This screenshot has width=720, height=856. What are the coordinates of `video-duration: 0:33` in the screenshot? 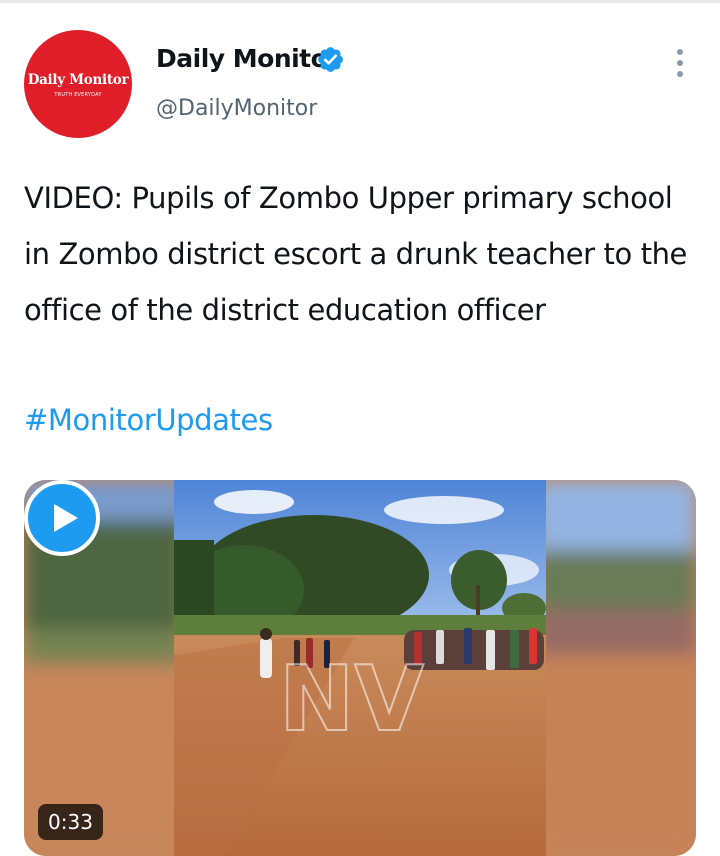 It's located at (70, 822).